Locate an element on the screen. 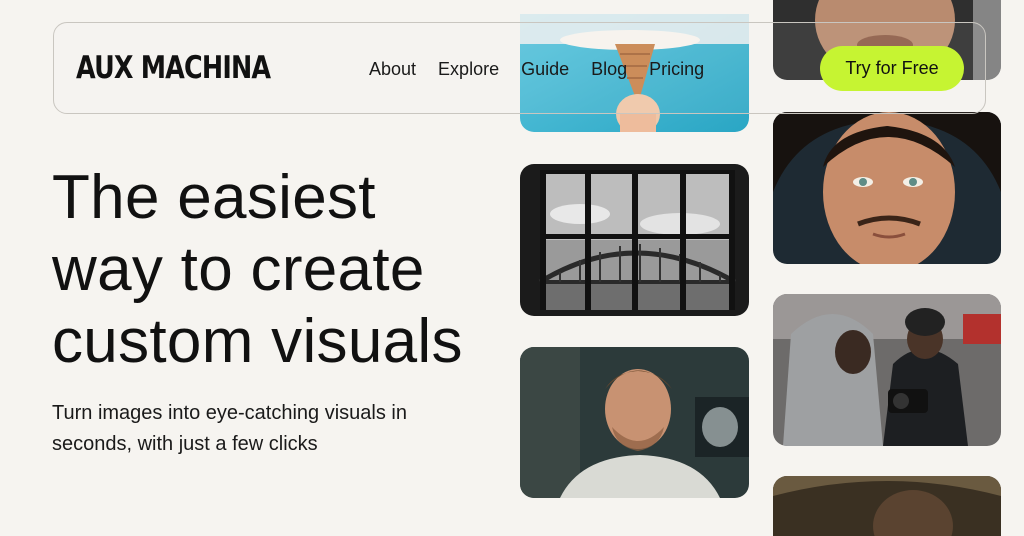  logo: AUX MACHINA is located at coordinates (173, 68).